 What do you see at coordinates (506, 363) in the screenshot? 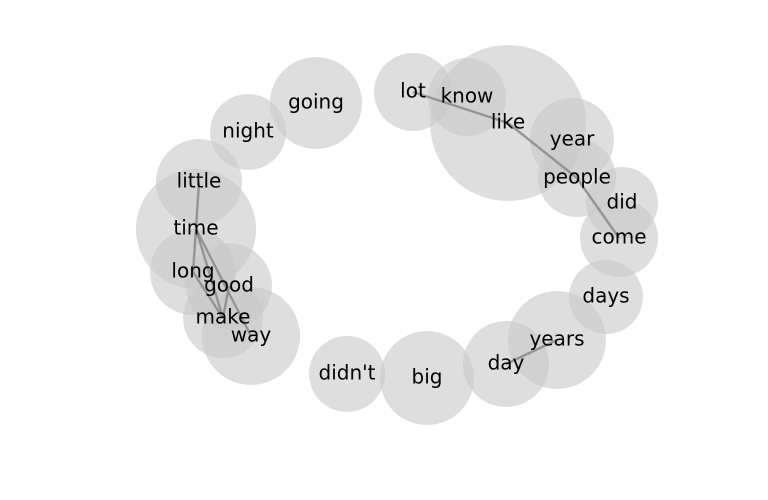
I see `word-label-day: day` at bounding box center [506, 363].